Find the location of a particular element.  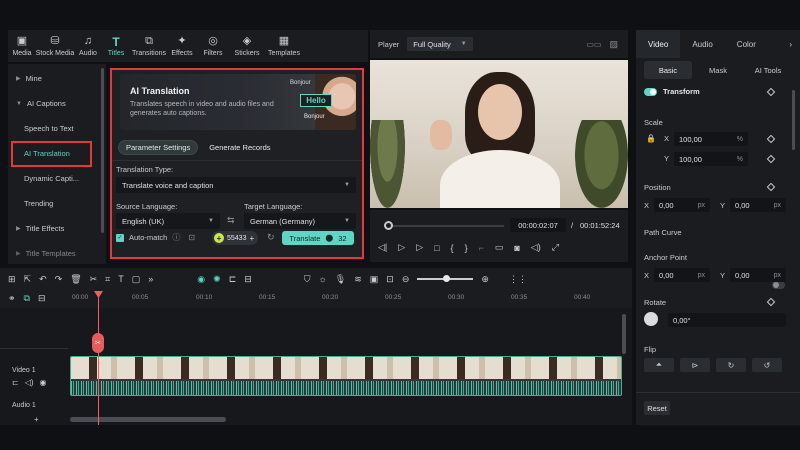

zoom-in-icon: ⊕ is located at coordinates (485, 279).